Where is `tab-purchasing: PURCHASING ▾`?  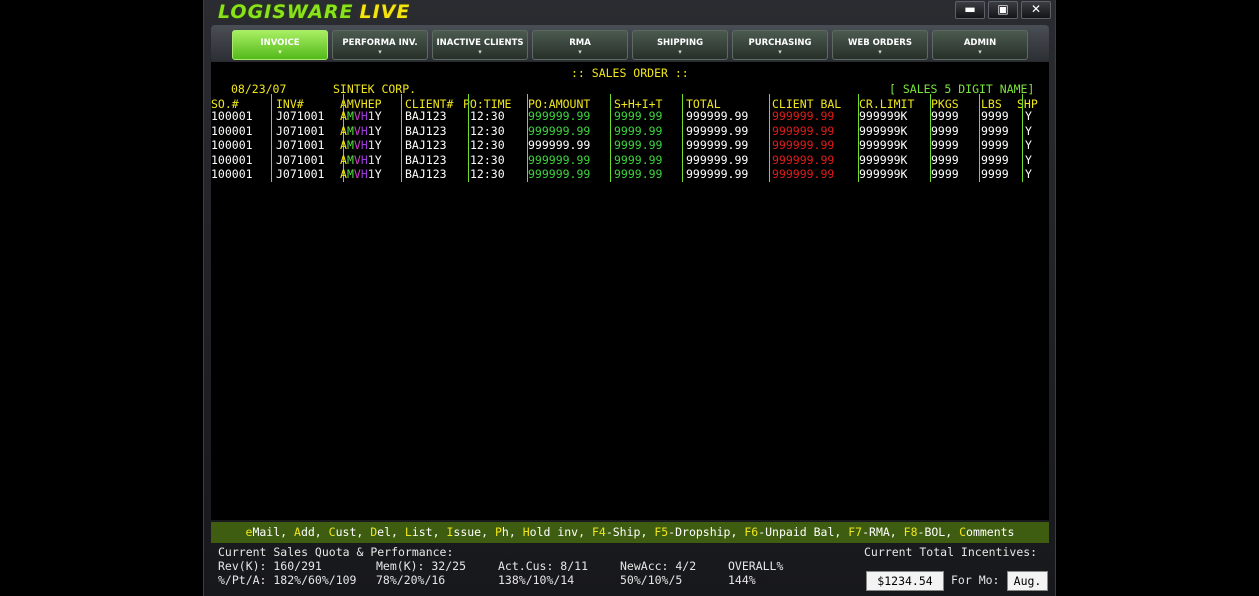
tab-purchasing: PURCHASING ▾ is located at coordinates (780, 45).